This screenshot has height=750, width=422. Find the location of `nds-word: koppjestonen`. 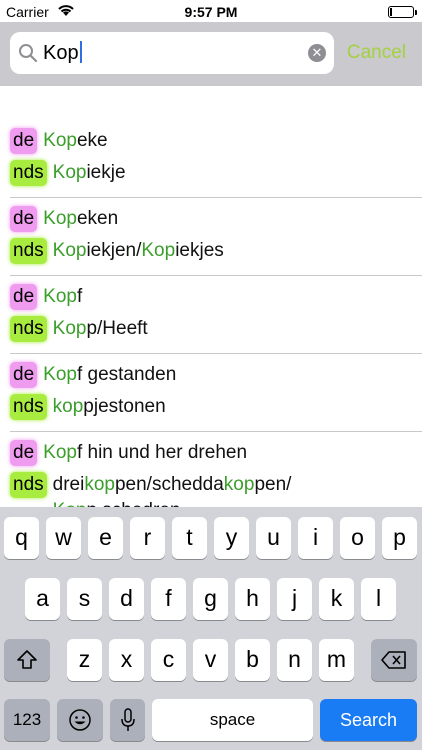

nds-word: koppjestonen is located at coordinates (109, 406).